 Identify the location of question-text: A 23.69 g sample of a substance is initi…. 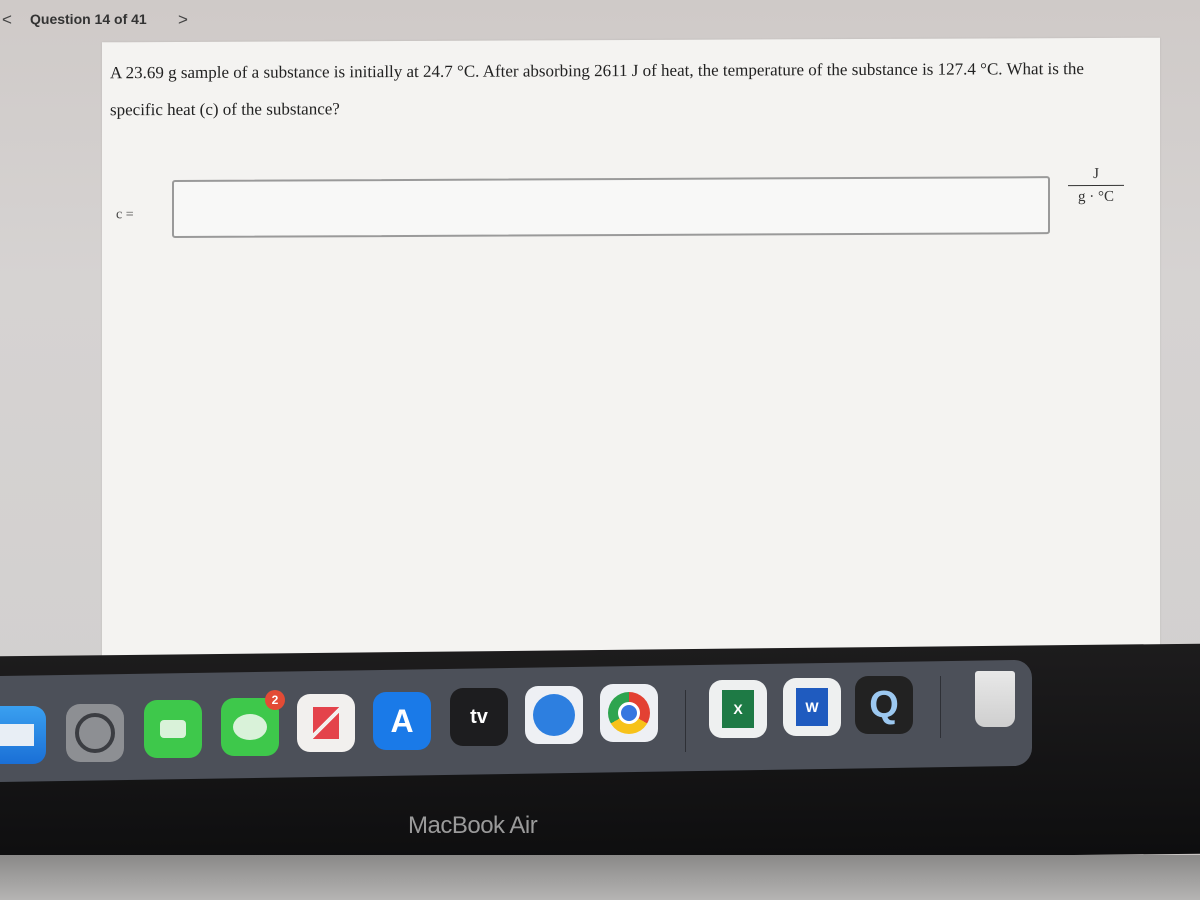
(597, 89).